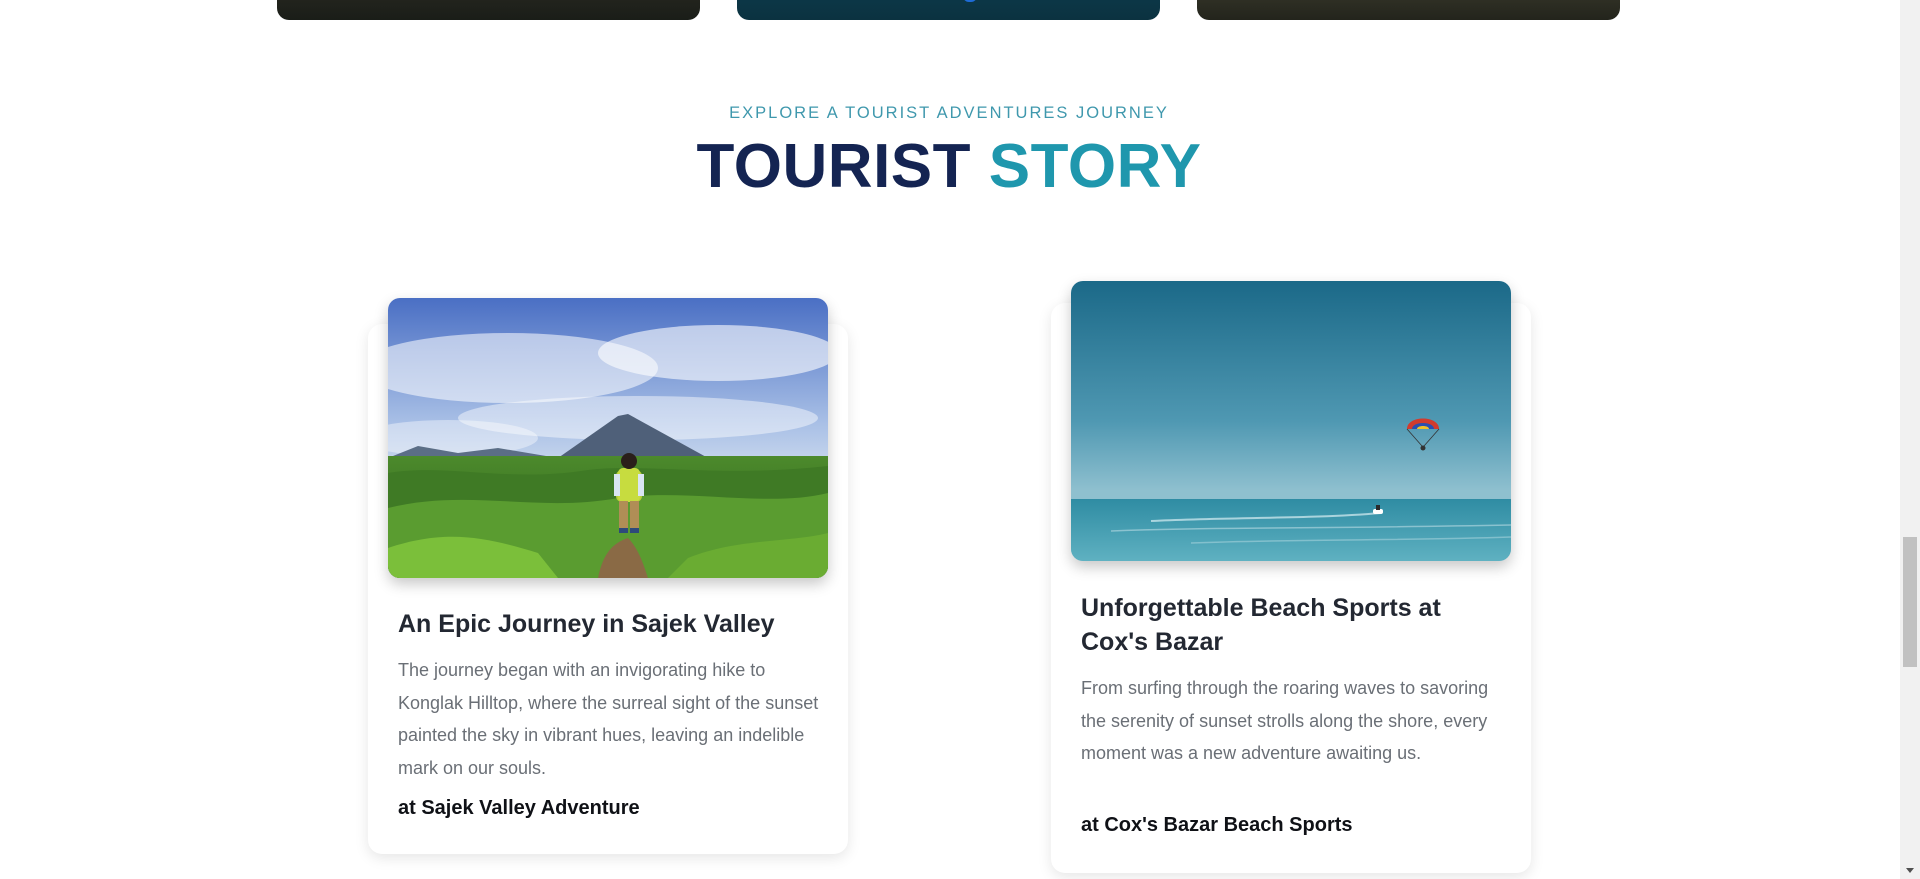 The width and height of the screenshot is (1920, 879). I want to click on scrollbar-thumb, so click(1910, 602).